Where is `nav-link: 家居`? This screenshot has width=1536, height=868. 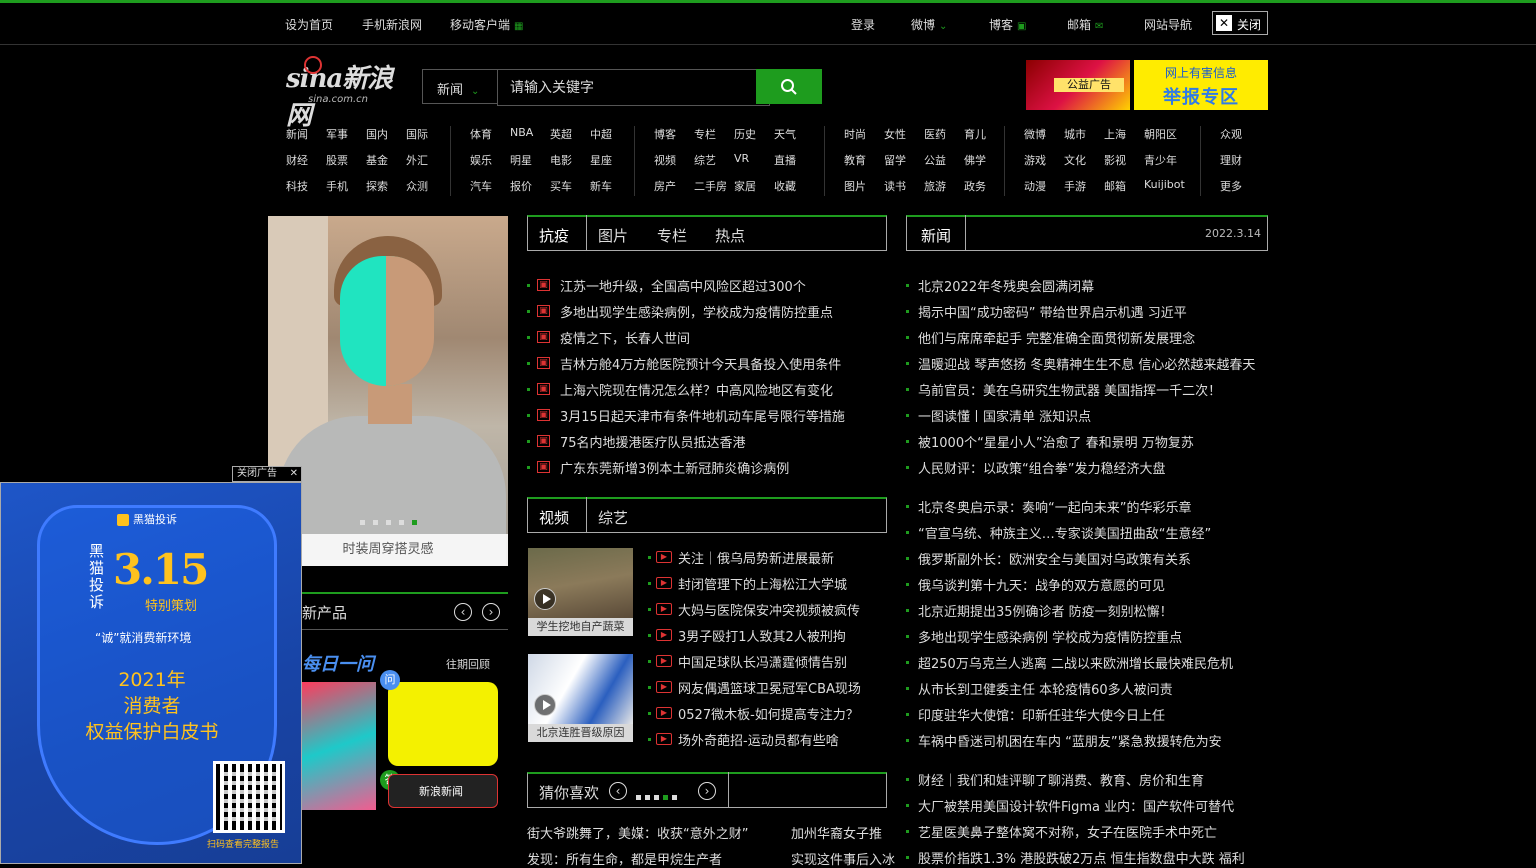
nav-link: 家居 is located at coordinates (745, 186).